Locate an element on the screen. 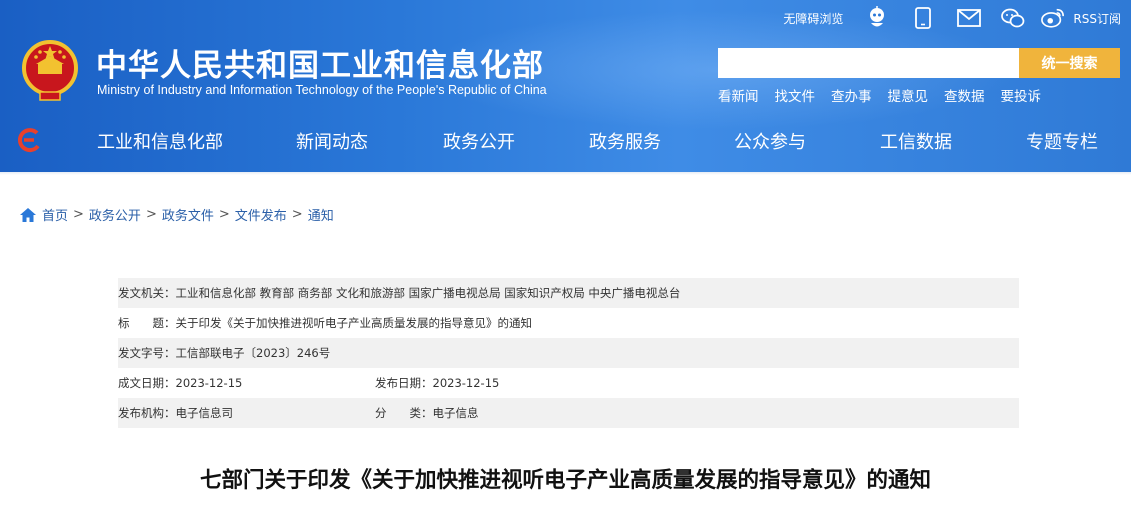  header-divider is located at coordinates (565, 173).